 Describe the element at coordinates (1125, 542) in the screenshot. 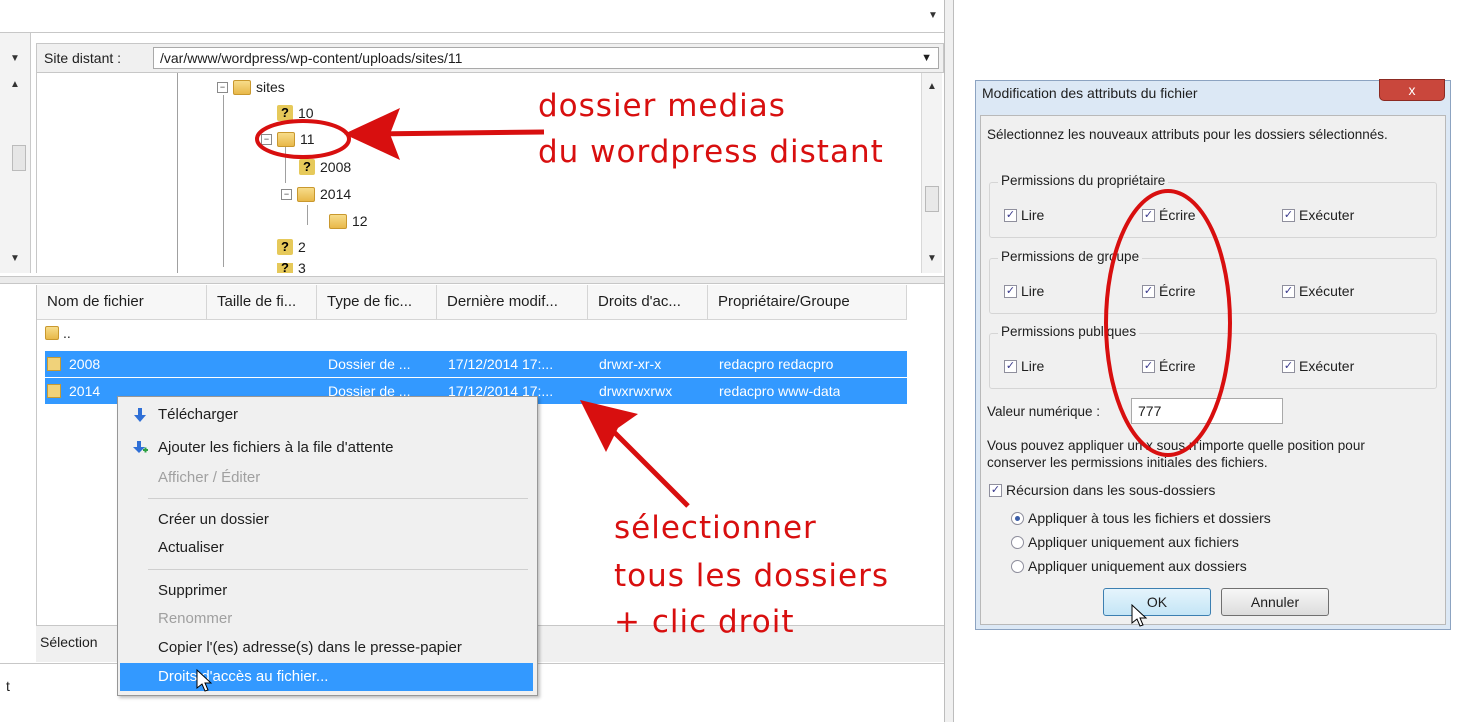

I see `radio-apply-files: Appliquer uniquement aux fichiers` at that location.